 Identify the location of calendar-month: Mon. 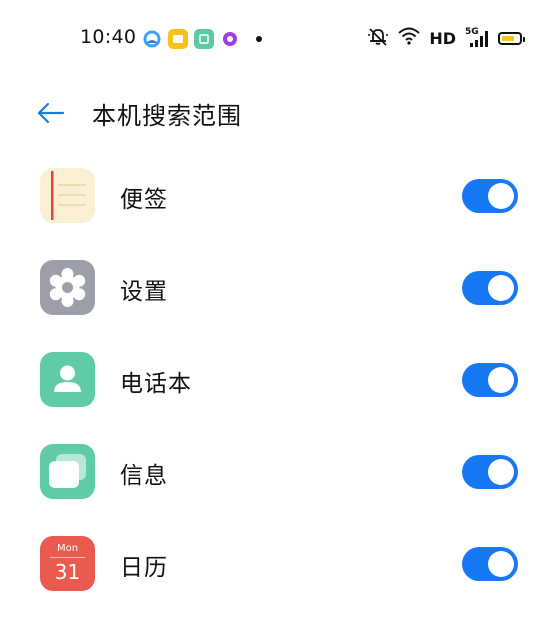
(67, 548).